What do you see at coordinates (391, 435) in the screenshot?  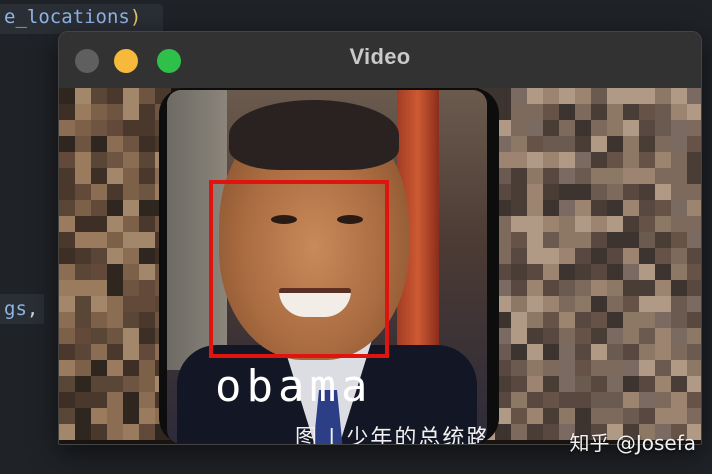 I see `image-caption: 图 | 少年的总统路` at bounding box center [391, 435].